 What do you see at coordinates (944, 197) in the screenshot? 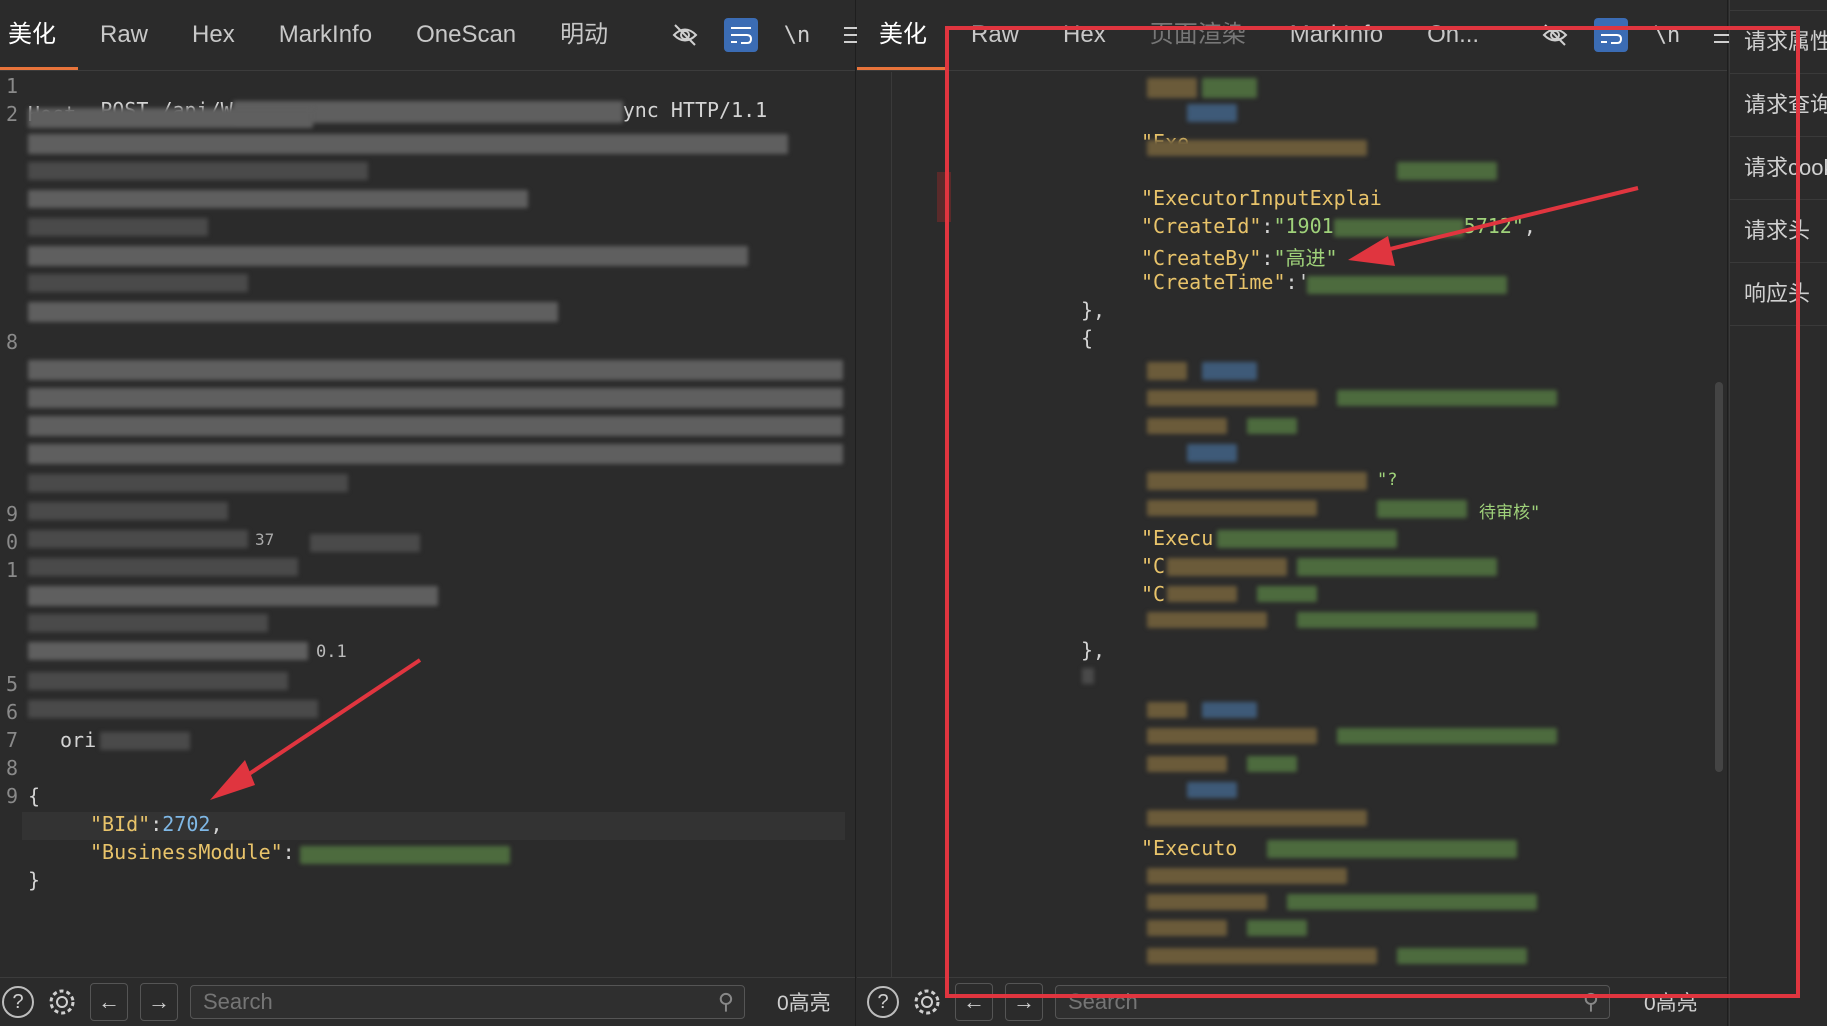
I see `diff-marker` at bounding box center [944, 197].